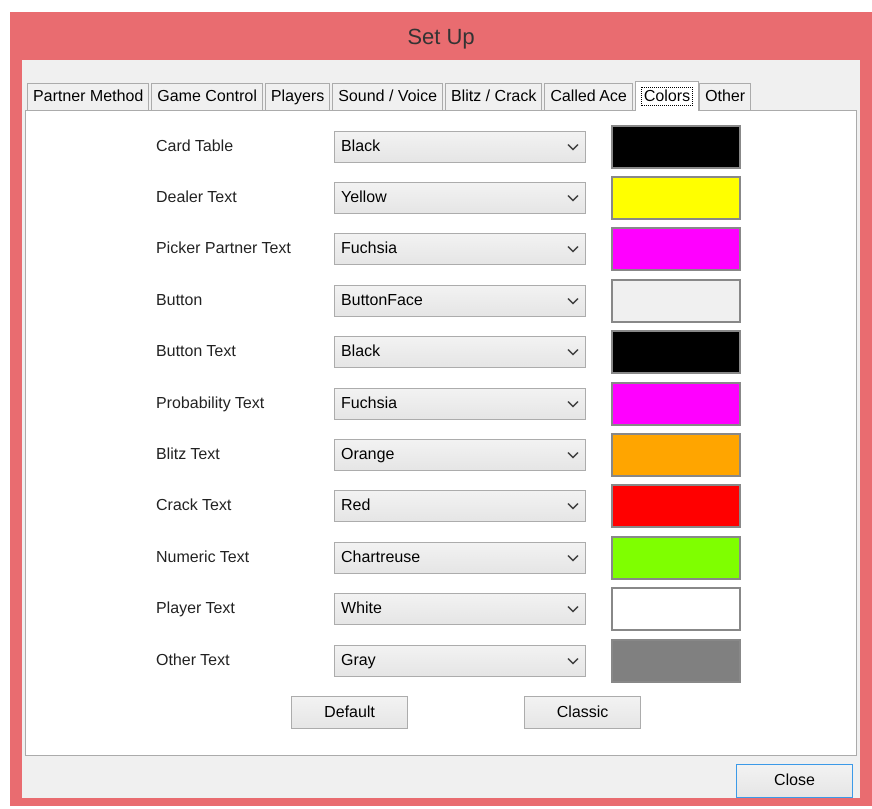 This screenshot has height=809, width=872. I want to click on panel-button: Classic, so click(582, 713).